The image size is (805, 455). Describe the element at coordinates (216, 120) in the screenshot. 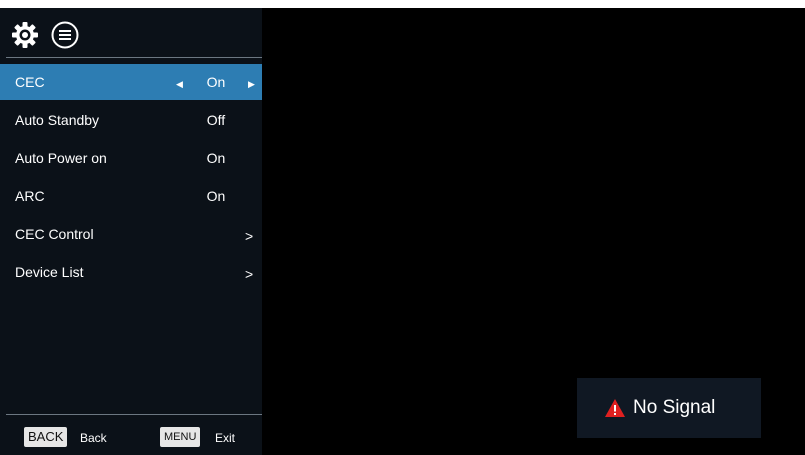

I see `menu-item-value: Off` at that location.